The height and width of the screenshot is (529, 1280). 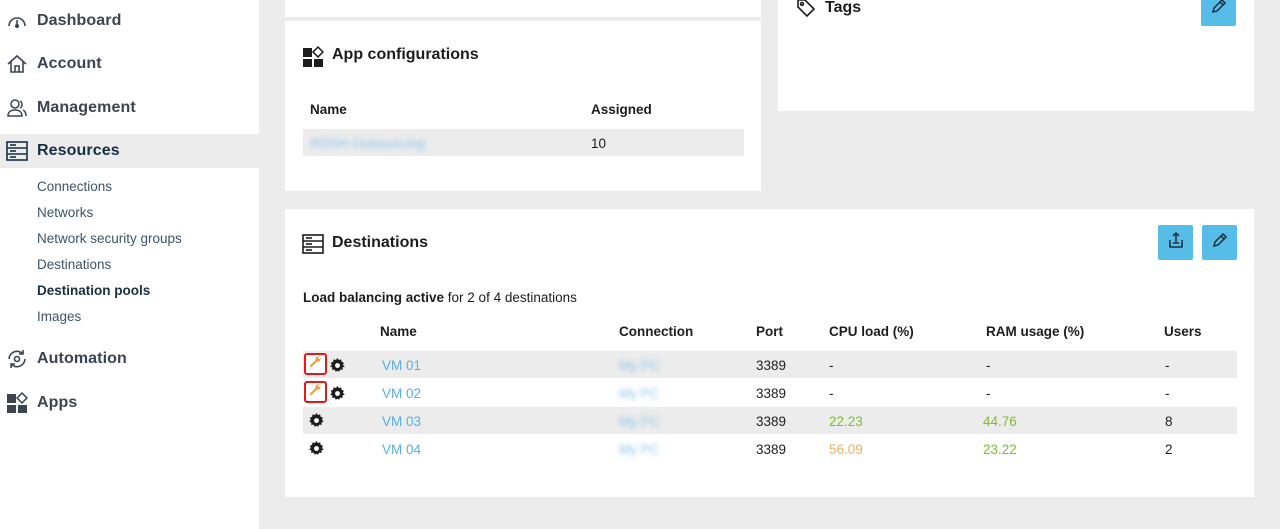 What do you see at coordinates (82, 358) in the screenshot?
I see `sidebar-item-label: Automation` at bounding box center [82, 358].